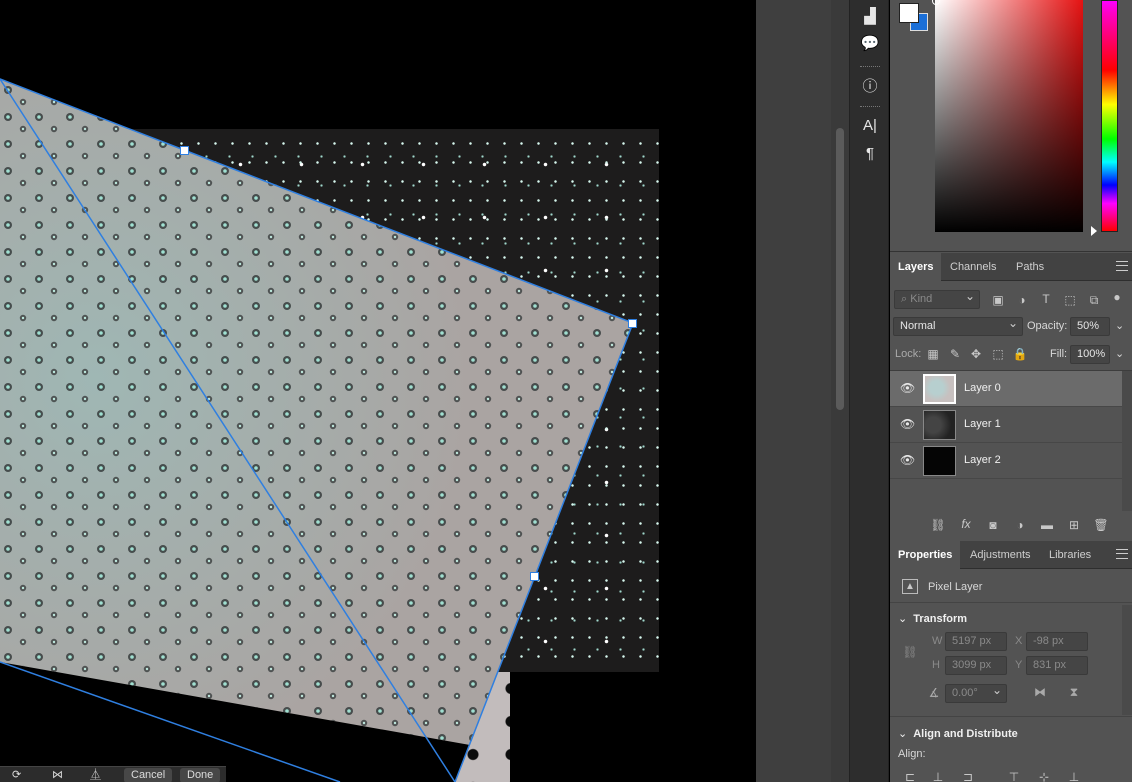  I want to click on layer-row-layer-0: 👁 Layer 0, so click(1006, 389).